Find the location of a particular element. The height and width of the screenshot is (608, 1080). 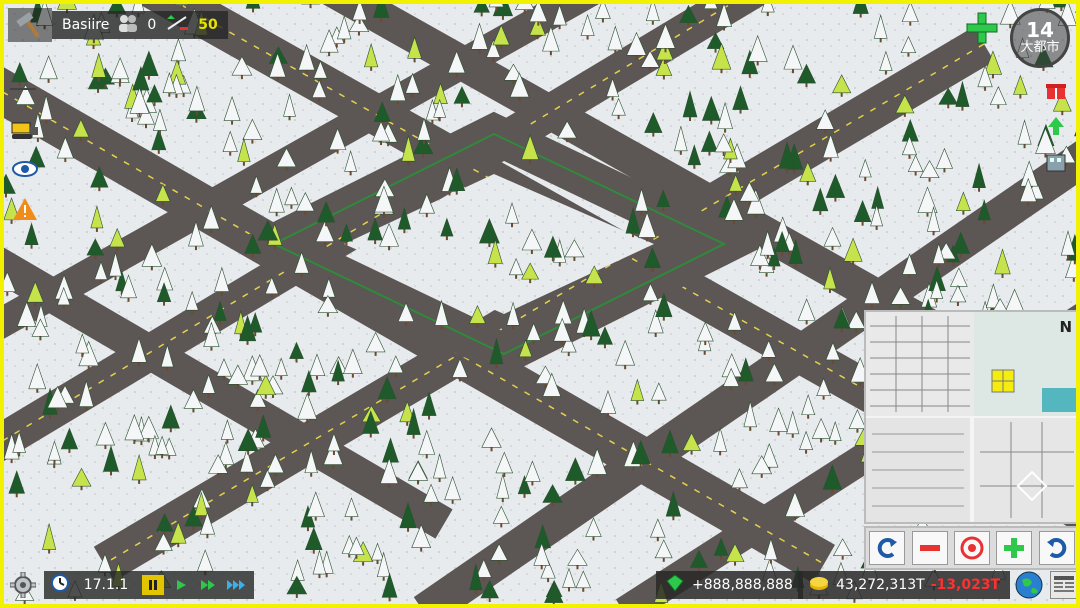

population-count: 0 is located at coordinates (152, 25).